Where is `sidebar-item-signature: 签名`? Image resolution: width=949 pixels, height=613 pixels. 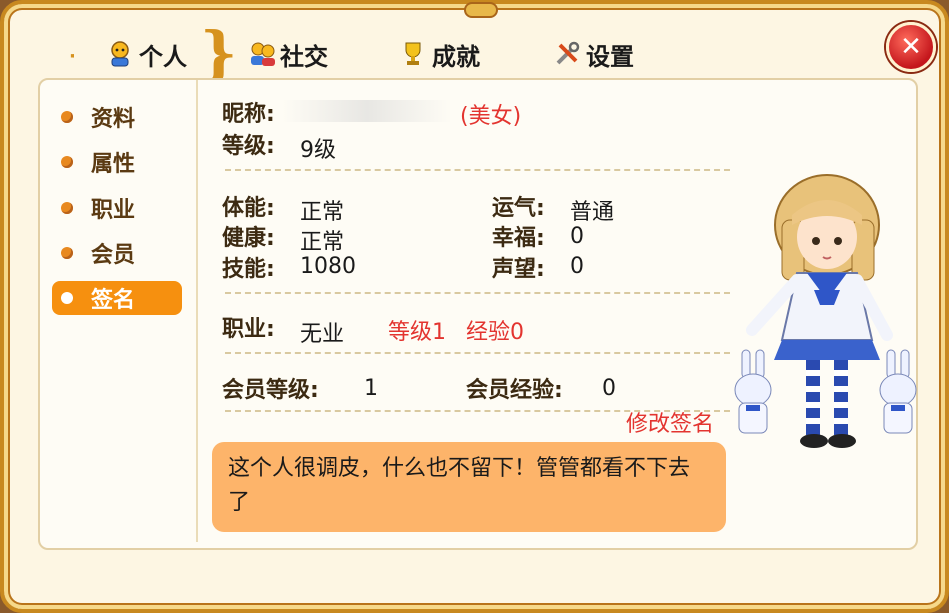 sidebar-item-signature: 签名 is located at coordinates (117, 298).